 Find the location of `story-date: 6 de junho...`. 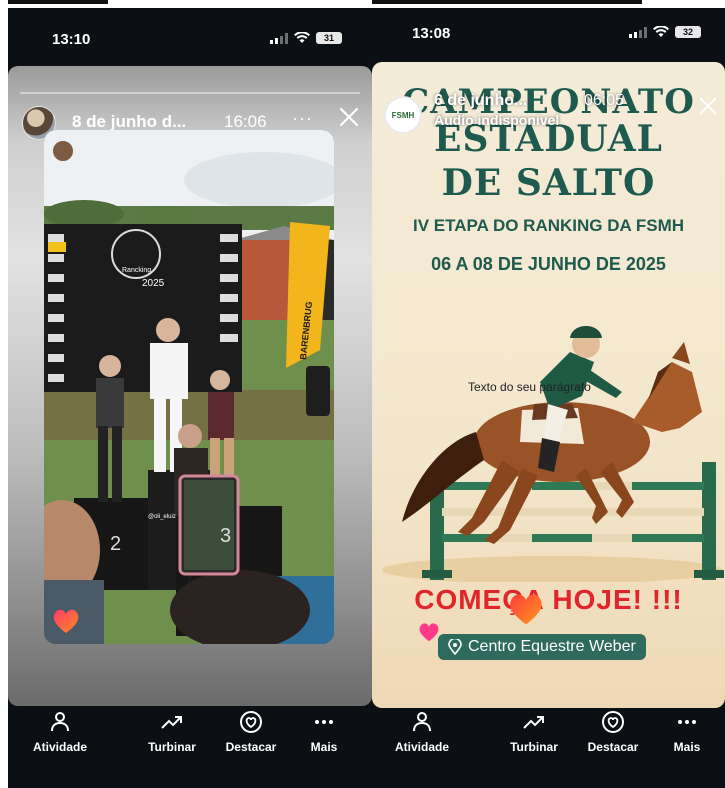

story-date: 6 de junho... is located at coordinates (481, 100).